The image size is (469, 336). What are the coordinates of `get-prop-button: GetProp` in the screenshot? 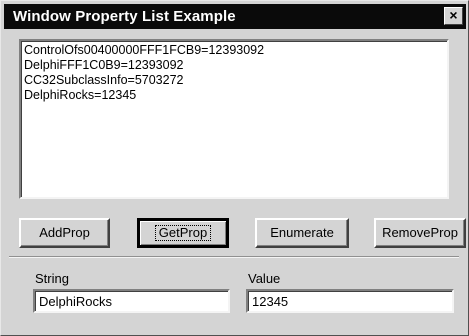 It's located at (183, 233).